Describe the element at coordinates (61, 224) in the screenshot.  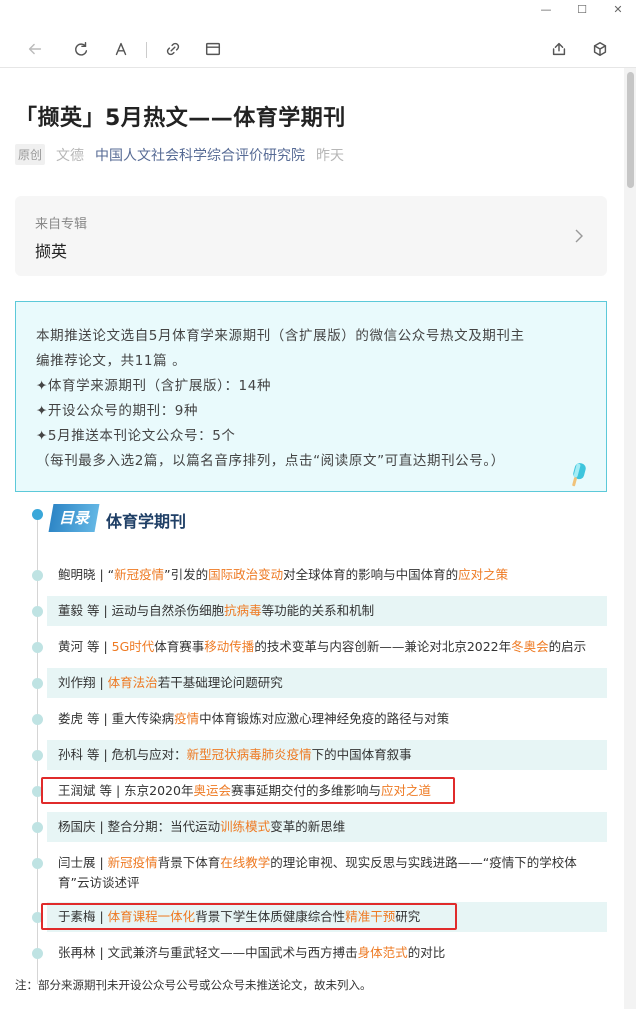
I see `album-label: 来自专辑` at that location.